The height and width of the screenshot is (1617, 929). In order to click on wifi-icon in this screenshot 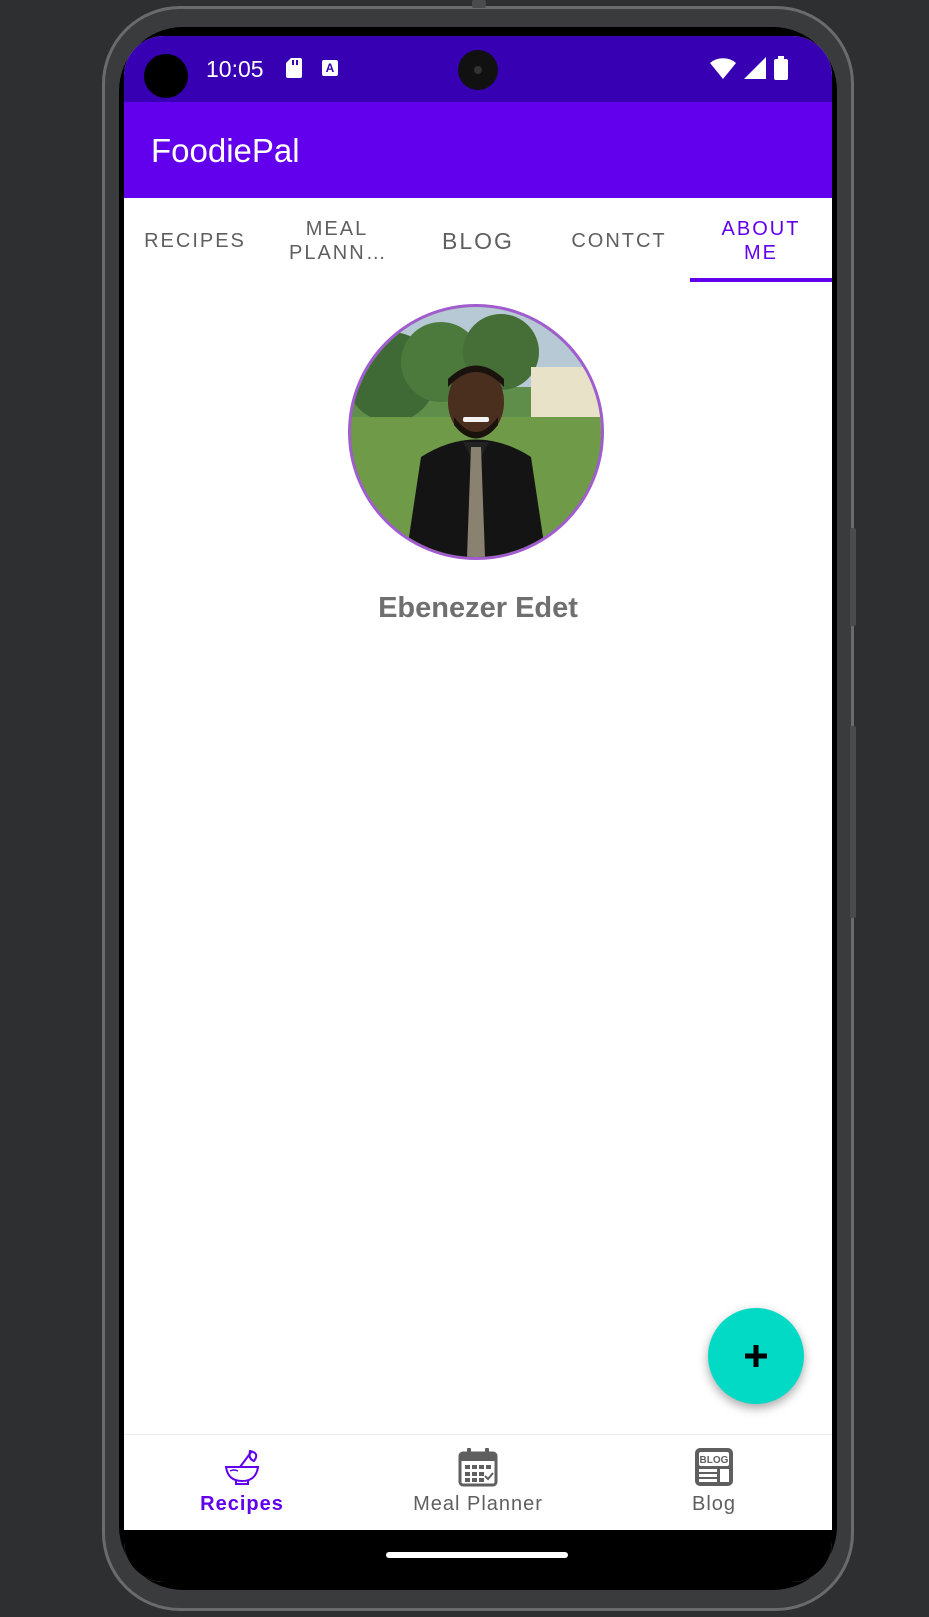, I will do `click(723, 68)`.